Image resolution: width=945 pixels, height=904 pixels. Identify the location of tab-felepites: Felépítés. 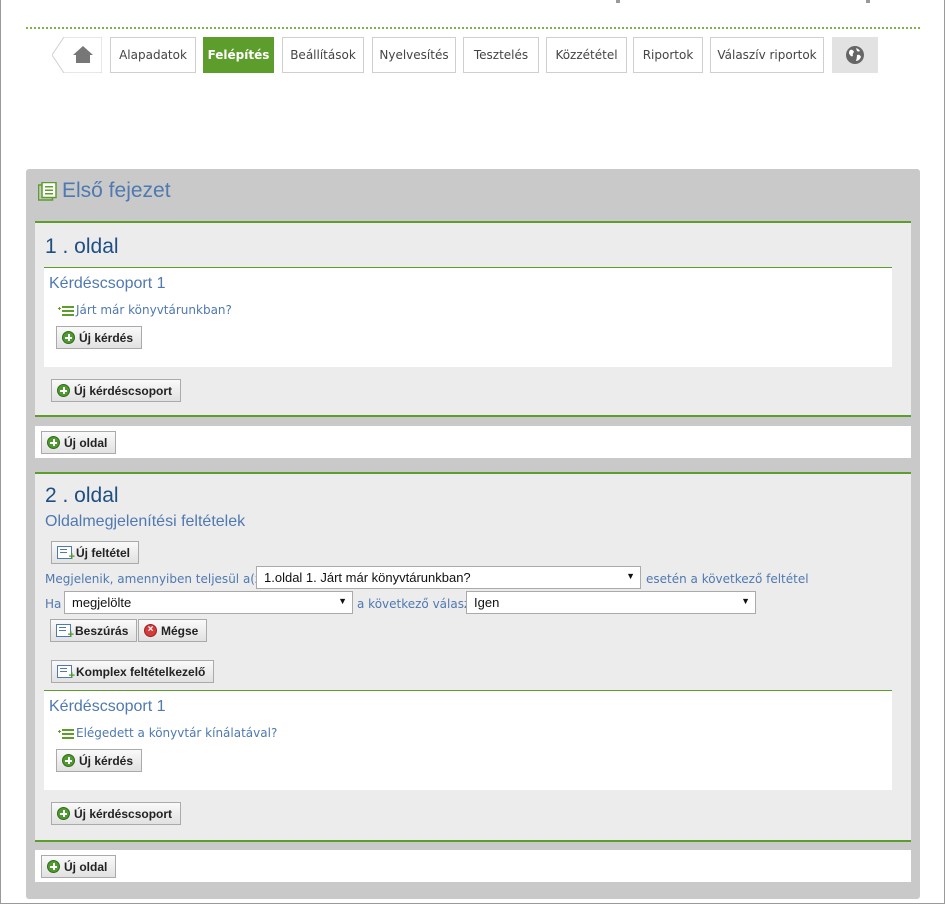
(238, 55).